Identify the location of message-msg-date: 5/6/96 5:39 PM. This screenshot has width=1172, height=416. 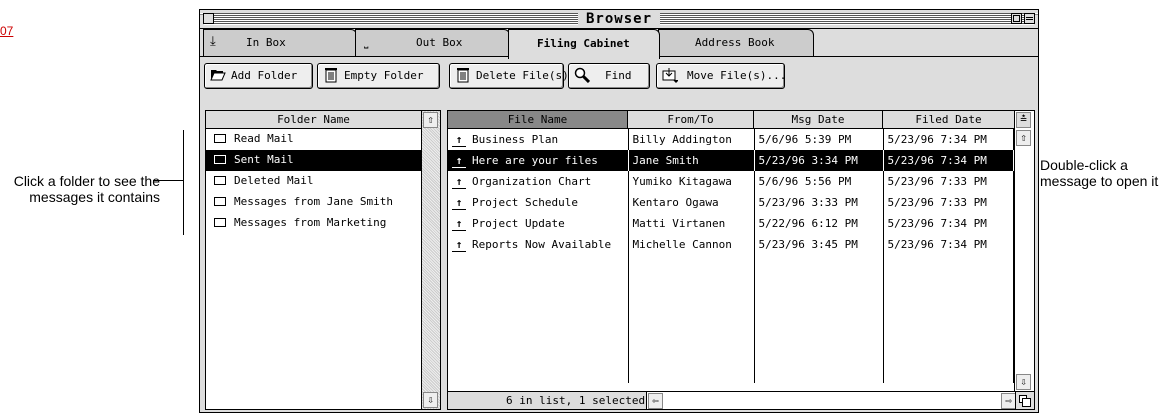
(819, 139).